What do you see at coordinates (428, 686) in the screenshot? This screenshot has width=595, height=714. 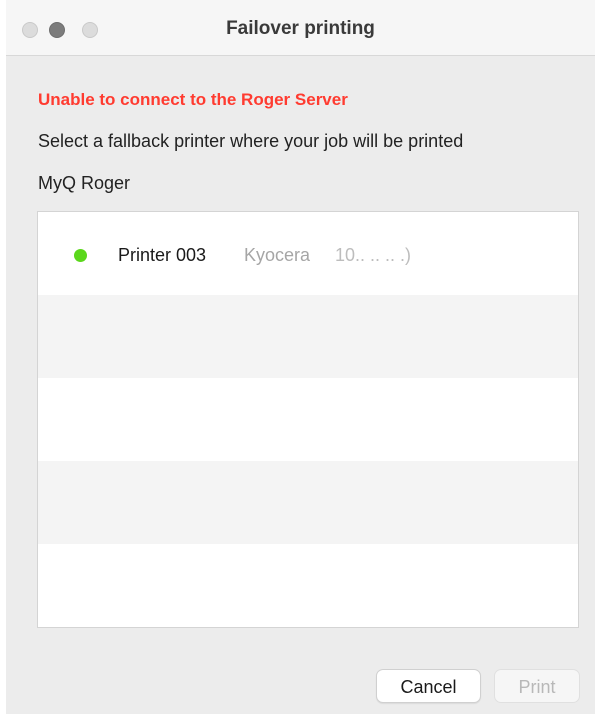 I see `cancel-button: Cancel` at bounding box center [428, 686].